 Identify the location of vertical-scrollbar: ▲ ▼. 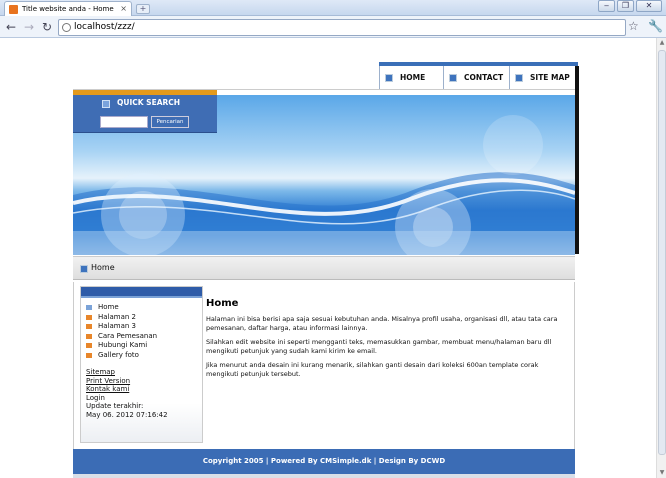
(661, 258).